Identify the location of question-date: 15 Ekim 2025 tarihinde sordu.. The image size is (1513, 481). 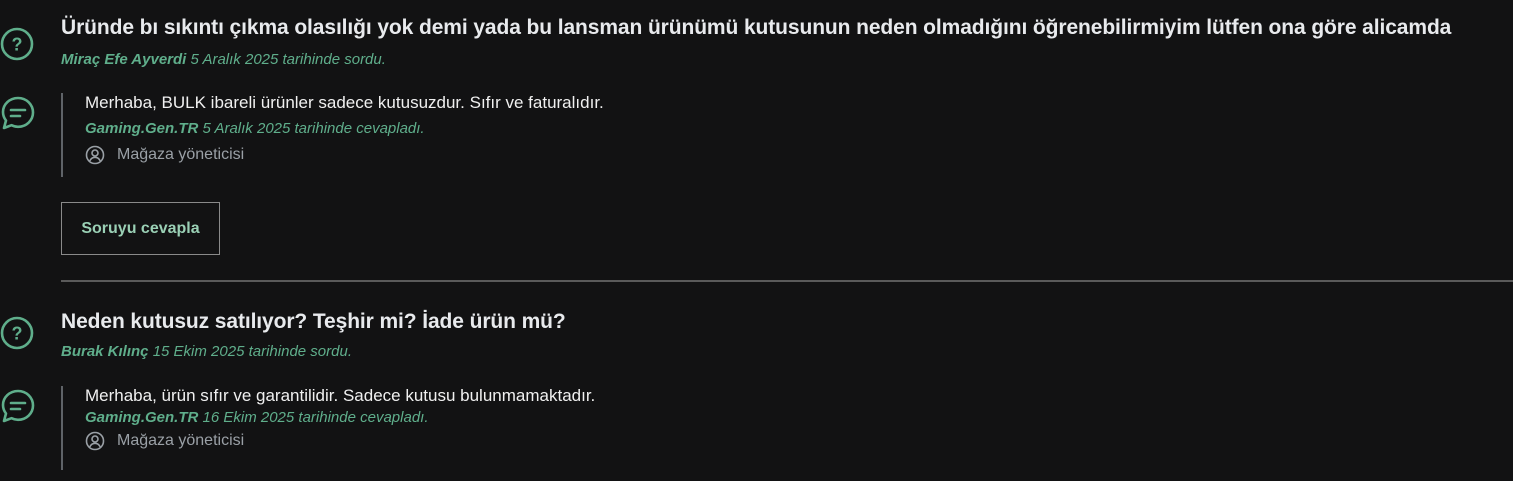
(252, 351).